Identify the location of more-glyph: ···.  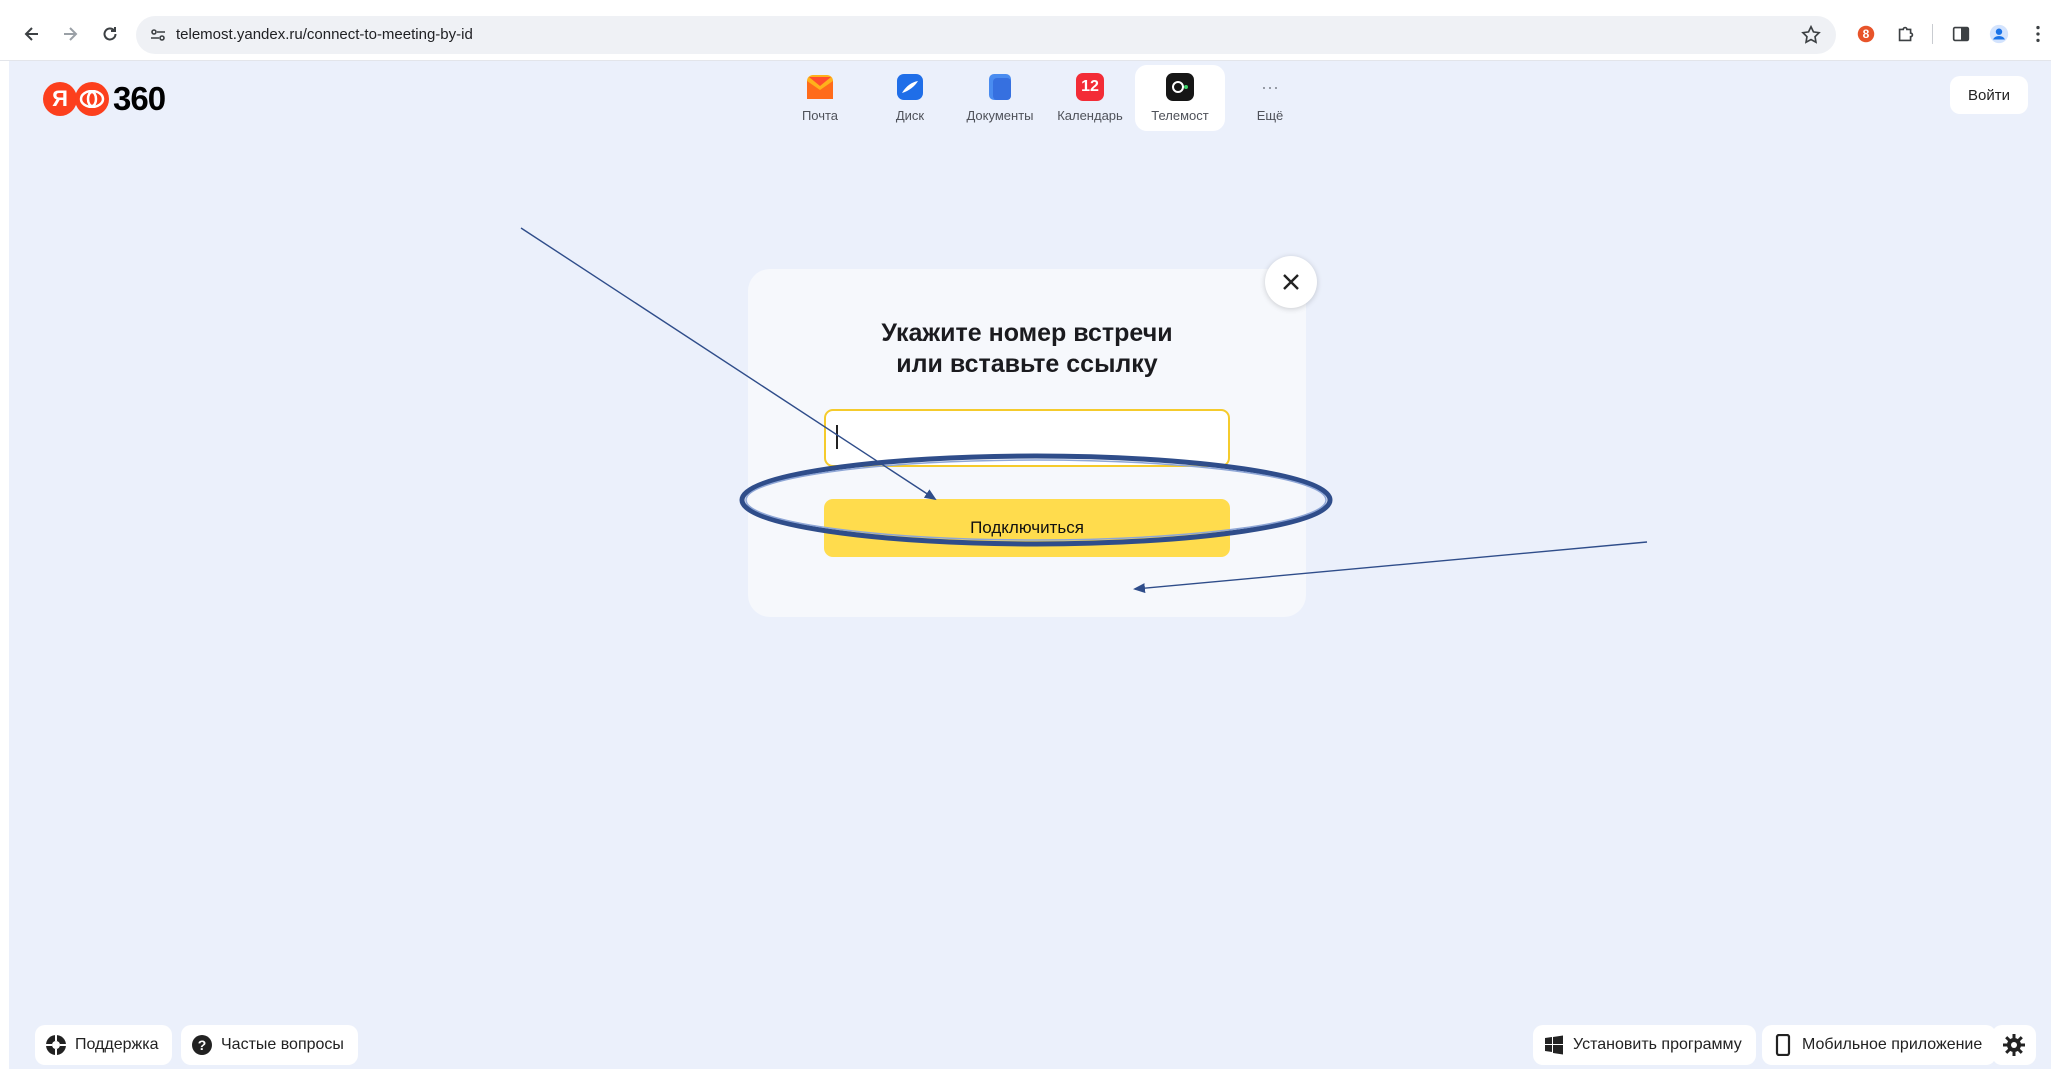
(1270, 86).